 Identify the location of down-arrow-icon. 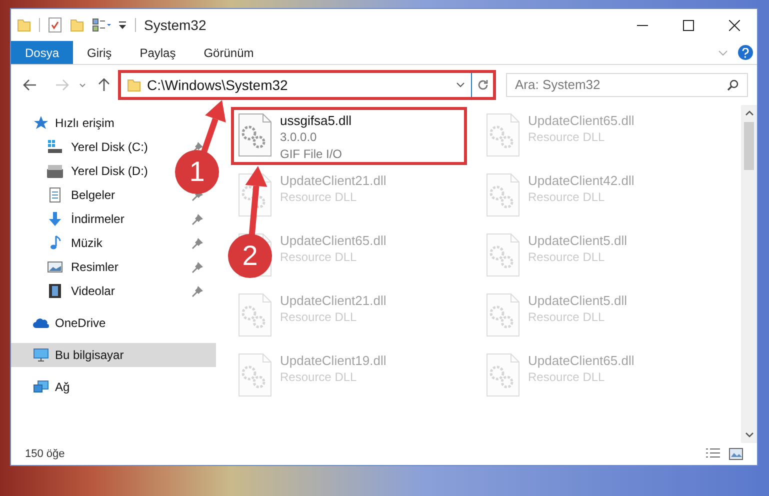
(55, 219).